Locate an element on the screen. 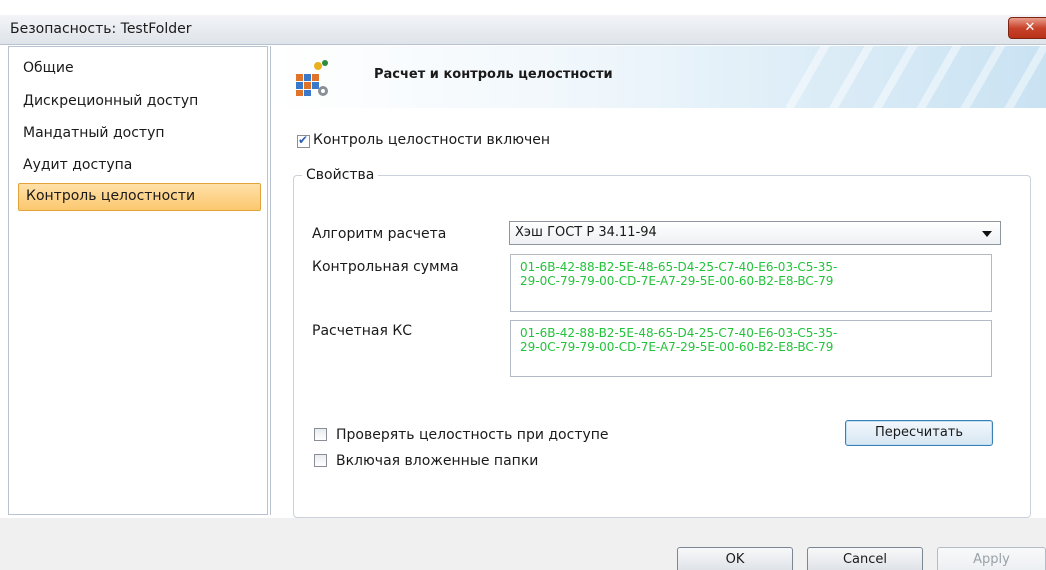 Image resolution: width=1046 pixels, height=570 pixels. algorithm-selected-value: Хэш ГОСТ Р 34.11-94 is located at coordinates (586, 232).